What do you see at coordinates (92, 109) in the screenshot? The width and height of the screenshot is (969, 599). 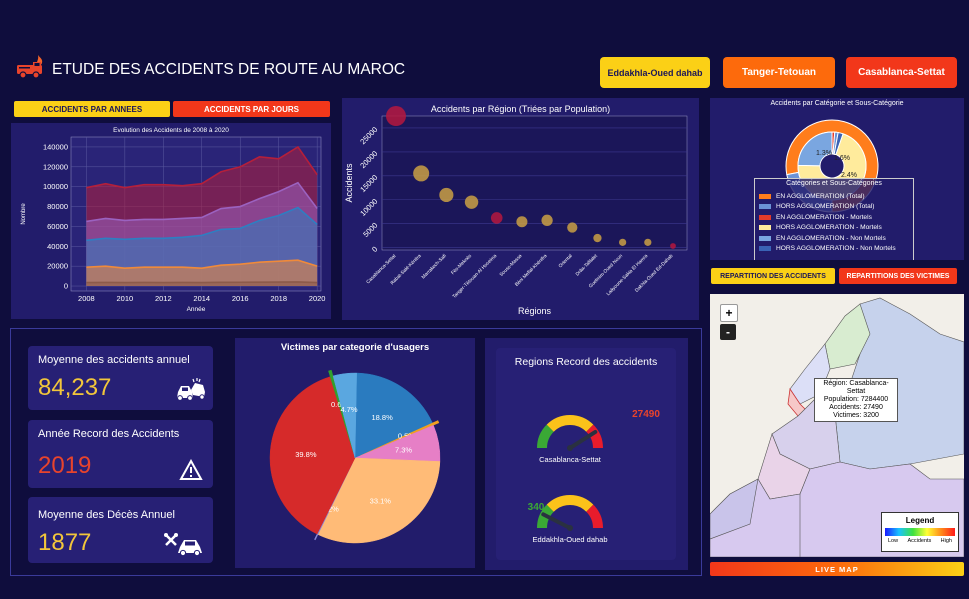 I see `tab-accidents-par-annees: ACCIDENTS PAR ANNEES` at bounding box center [92, 109].